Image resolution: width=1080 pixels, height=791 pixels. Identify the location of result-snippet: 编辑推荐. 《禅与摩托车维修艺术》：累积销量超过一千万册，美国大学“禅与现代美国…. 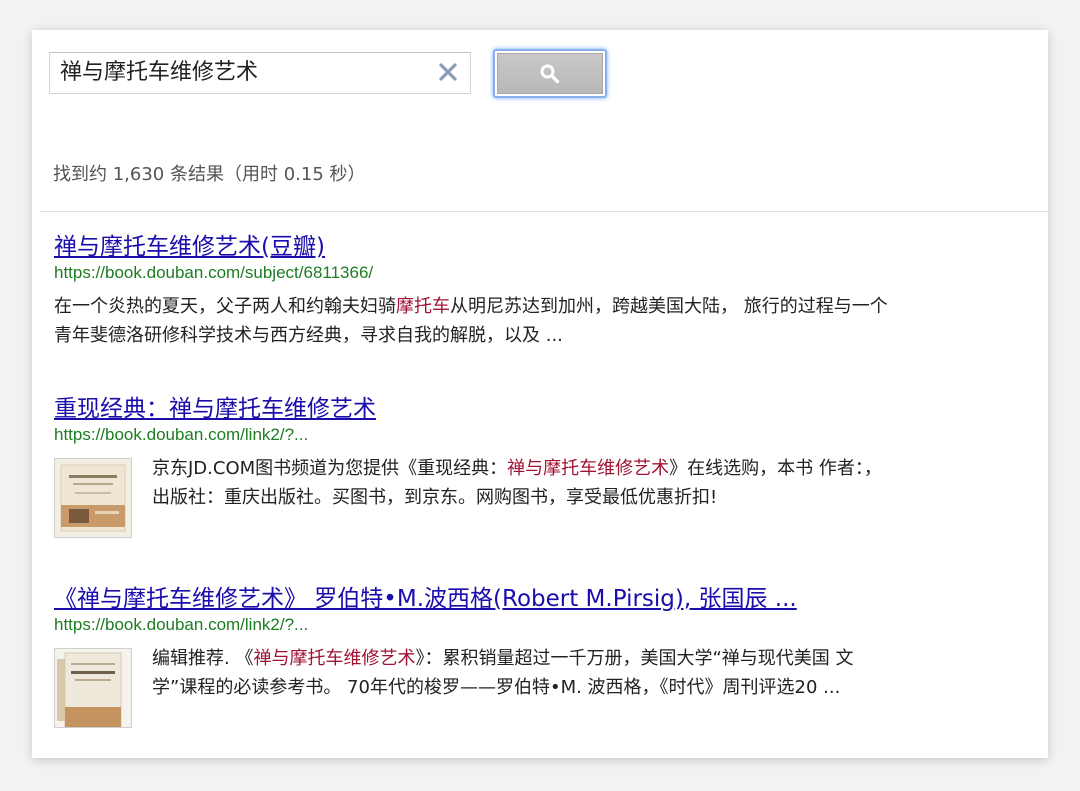
(522, 686).